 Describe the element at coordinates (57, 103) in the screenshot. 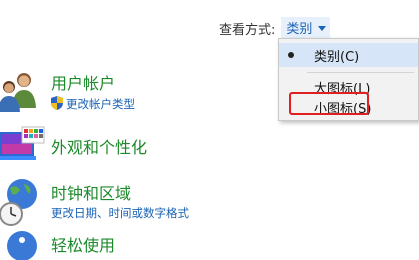

I see `shield-icon` at that location.